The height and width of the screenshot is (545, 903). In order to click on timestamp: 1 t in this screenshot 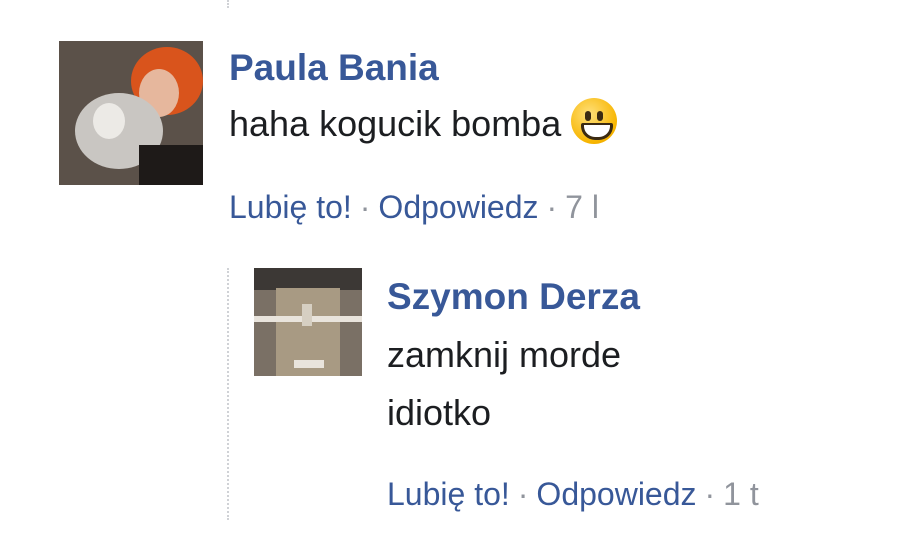, I will do `click(741, 494)`.